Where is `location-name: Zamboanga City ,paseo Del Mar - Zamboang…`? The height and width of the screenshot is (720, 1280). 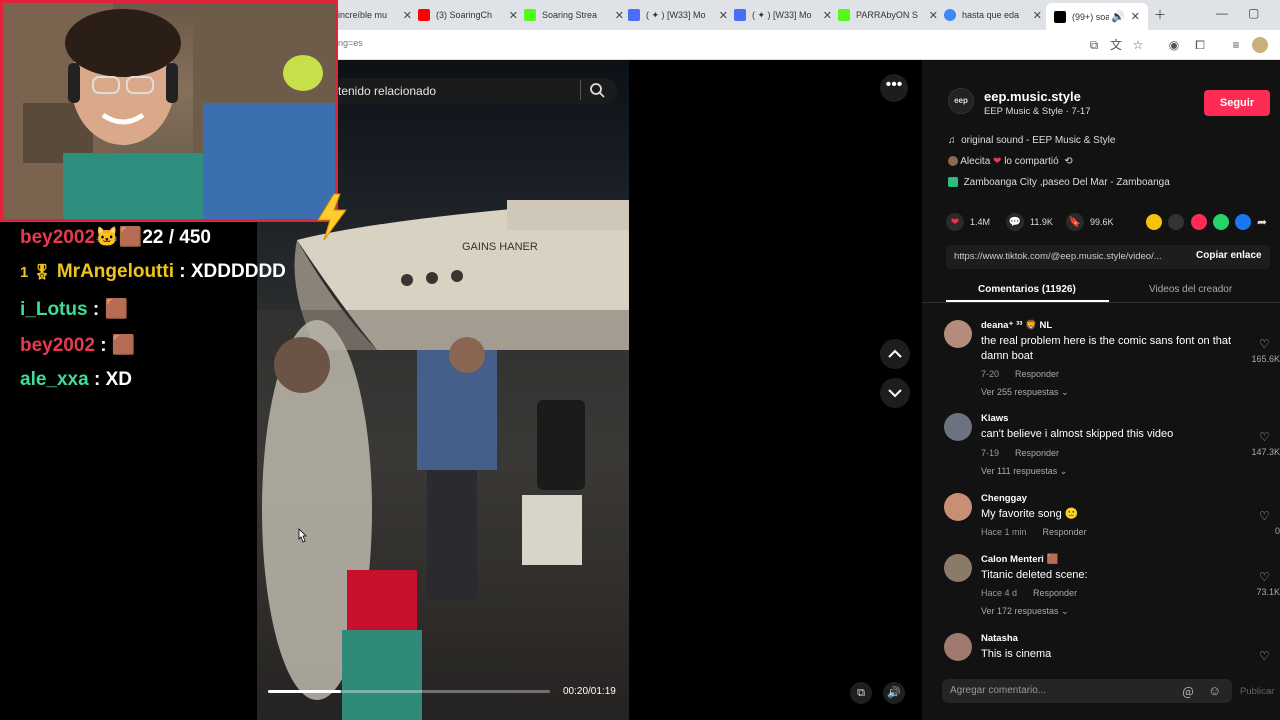
location-name: Zamboanga City ,paseo Del Mar - Zamboang… is located at coordinates (1066, 182).